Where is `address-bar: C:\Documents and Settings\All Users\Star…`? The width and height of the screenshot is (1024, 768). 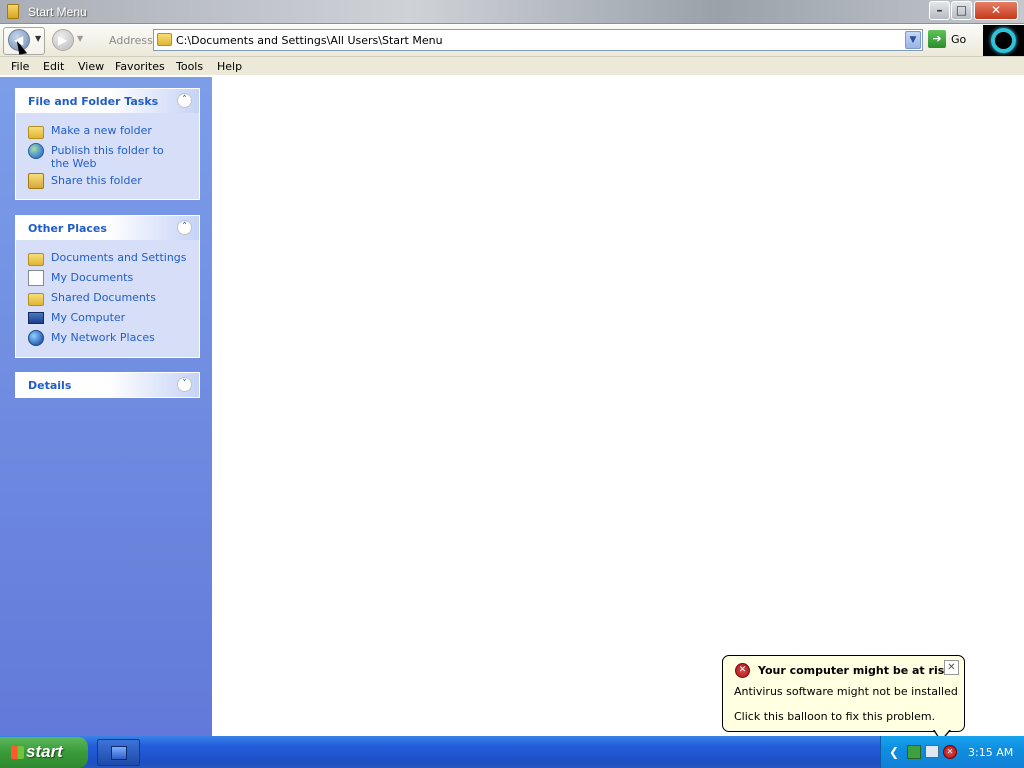 address-bar: C:\Documents and Settings\All Users\Star… is located at coordinates (538, 40).